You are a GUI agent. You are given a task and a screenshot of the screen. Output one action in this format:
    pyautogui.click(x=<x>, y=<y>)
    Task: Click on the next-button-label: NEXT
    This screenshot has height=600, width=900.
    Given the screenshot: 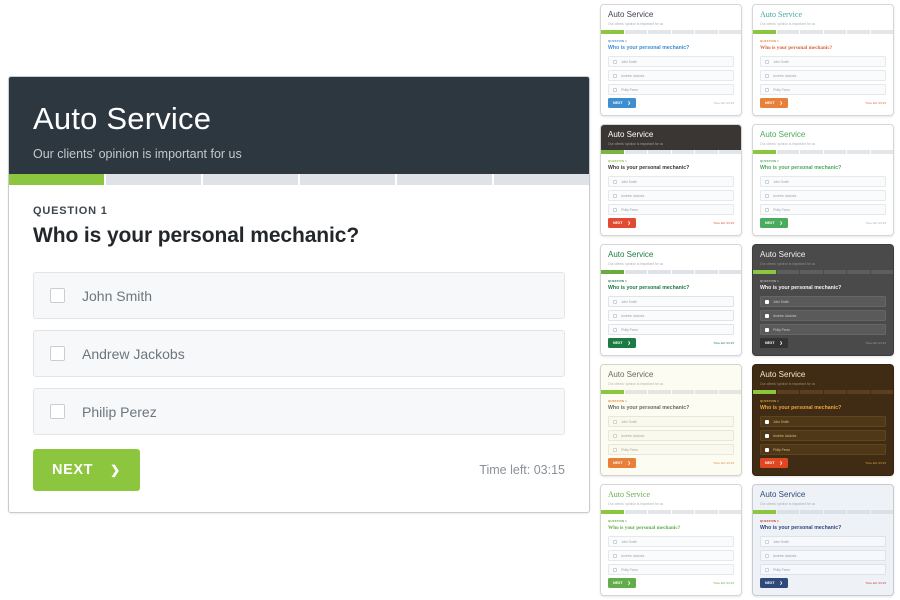 What is the action you would take?
    pyautogui.click(x=770, y=343)
    